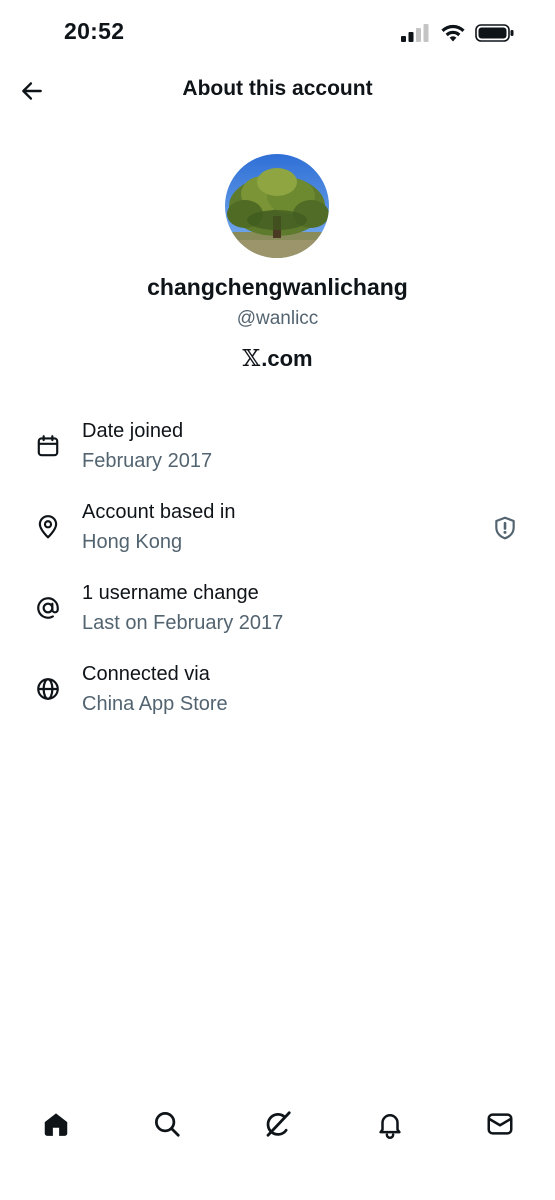  Describe the element at coordinates (277, 88) in the screenshot. I see `page-title: About this account` at that location.